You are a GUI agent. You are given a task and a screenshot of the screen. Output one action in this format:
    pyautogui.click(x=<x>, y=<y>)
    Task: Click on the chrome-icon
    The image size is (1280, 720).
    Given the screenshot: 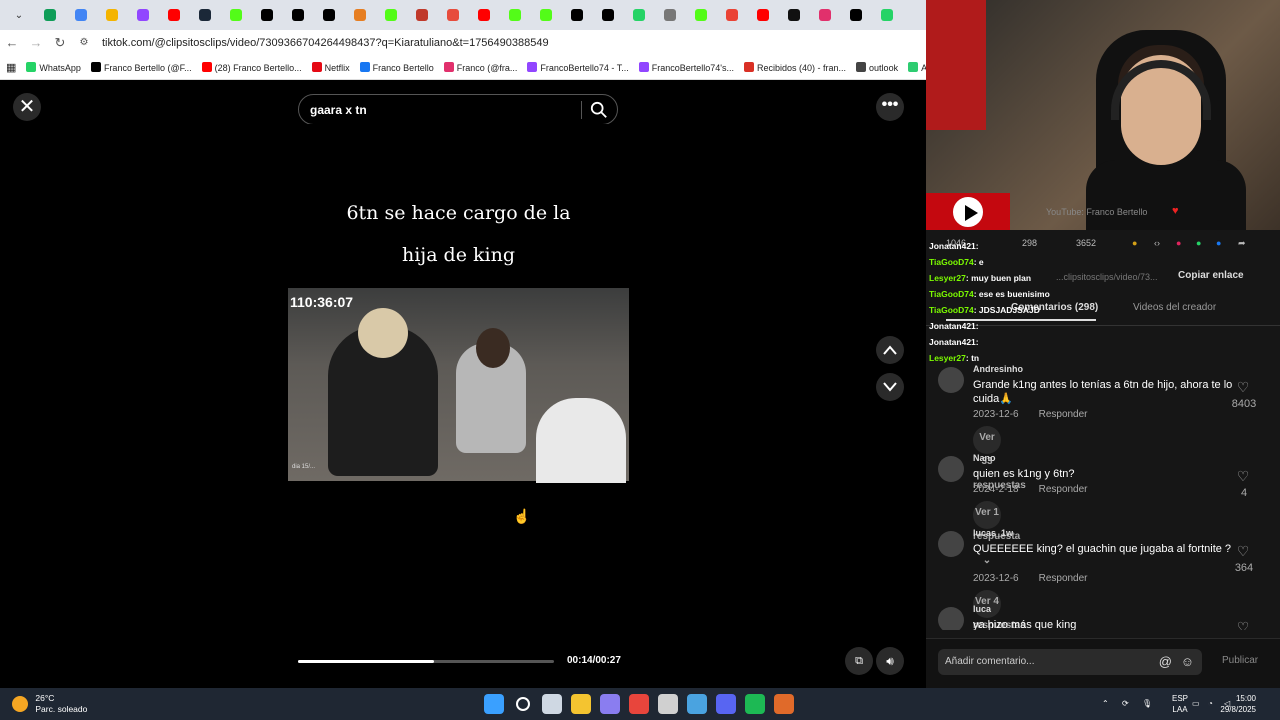 What is the action you would take?
    pyautogui.click(x=639, y=704)
    